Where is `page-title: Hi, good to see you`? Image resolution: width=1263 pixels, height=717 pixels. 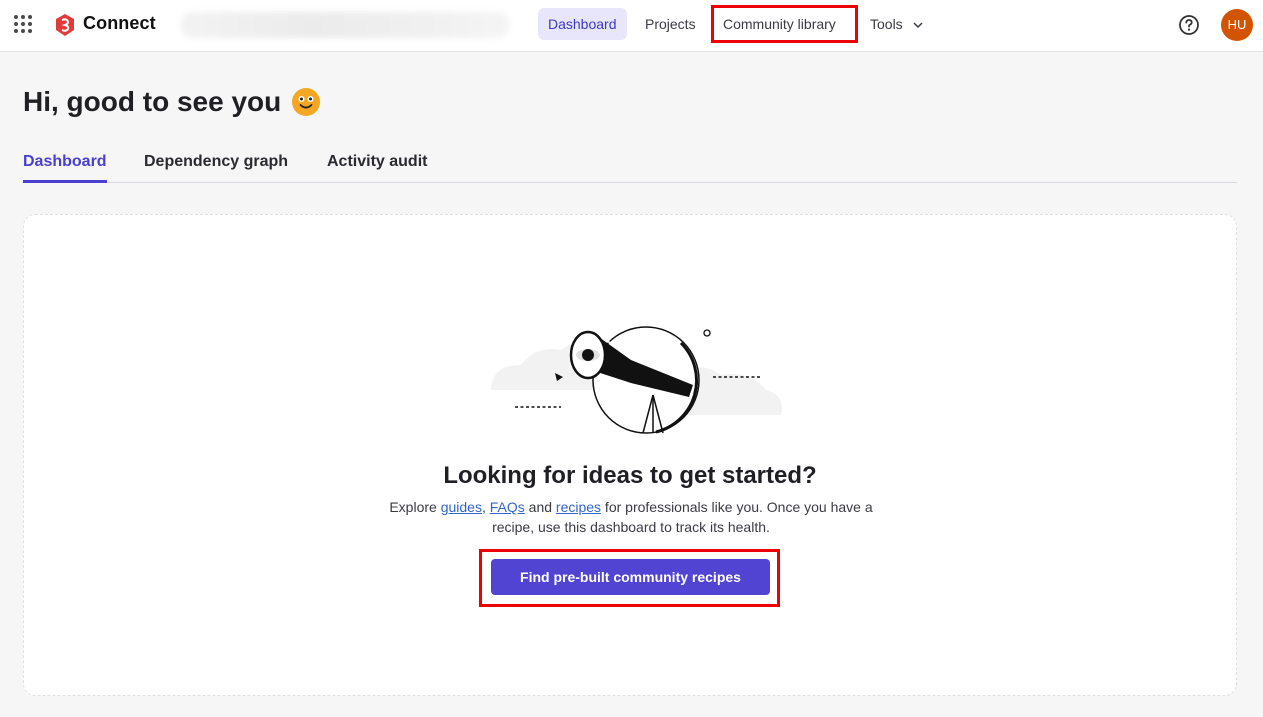 page-title: Hi, good to see you is located at coordinates (172, 102).